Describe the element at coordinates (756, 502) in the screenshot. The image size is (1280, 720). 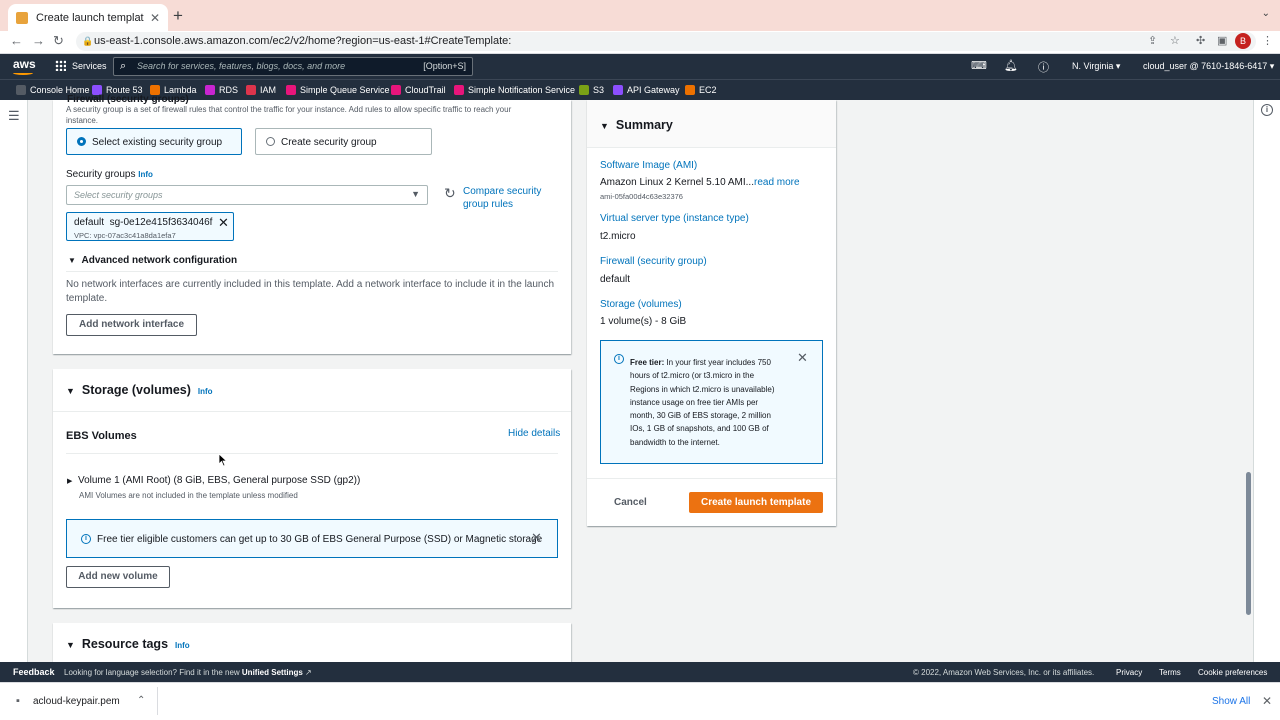
I see `create-launch-template-button: Create launch template` at that location.